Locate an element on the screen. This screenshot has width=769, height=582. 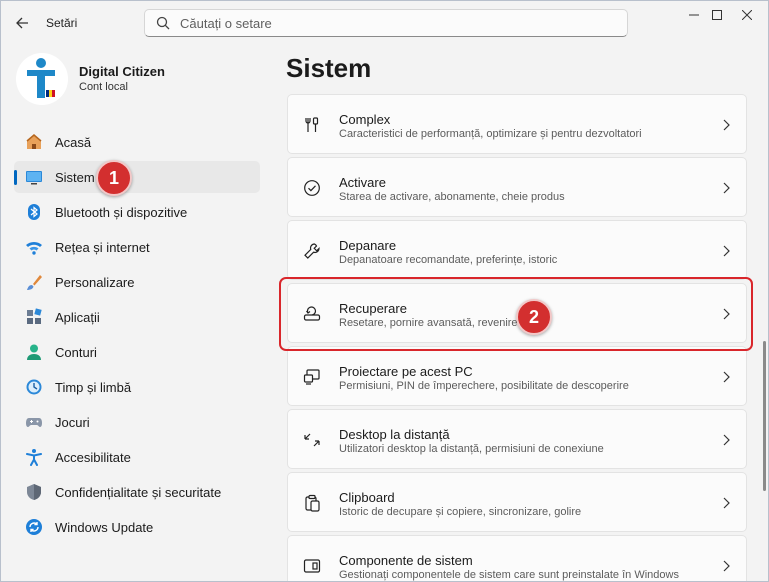
sidebar-item-apps: Aplicații is located at coordinates (137, 317).